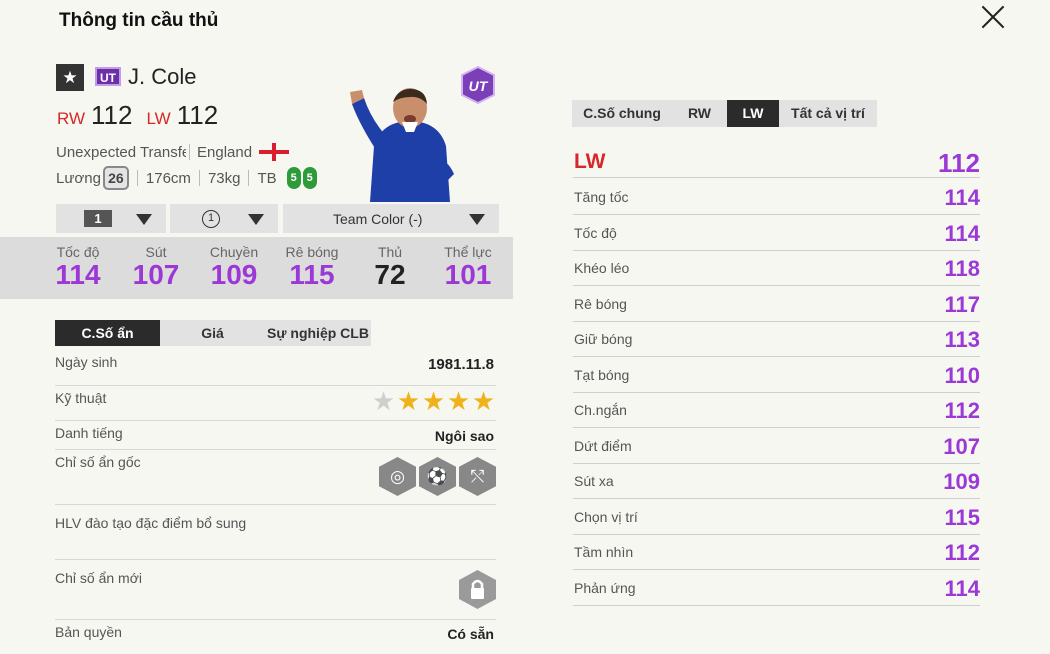 The image size is (1050, 654). Describe the element at coordinates (115, 178) in the screenshot. I see `salary-badge: 26` at that location.